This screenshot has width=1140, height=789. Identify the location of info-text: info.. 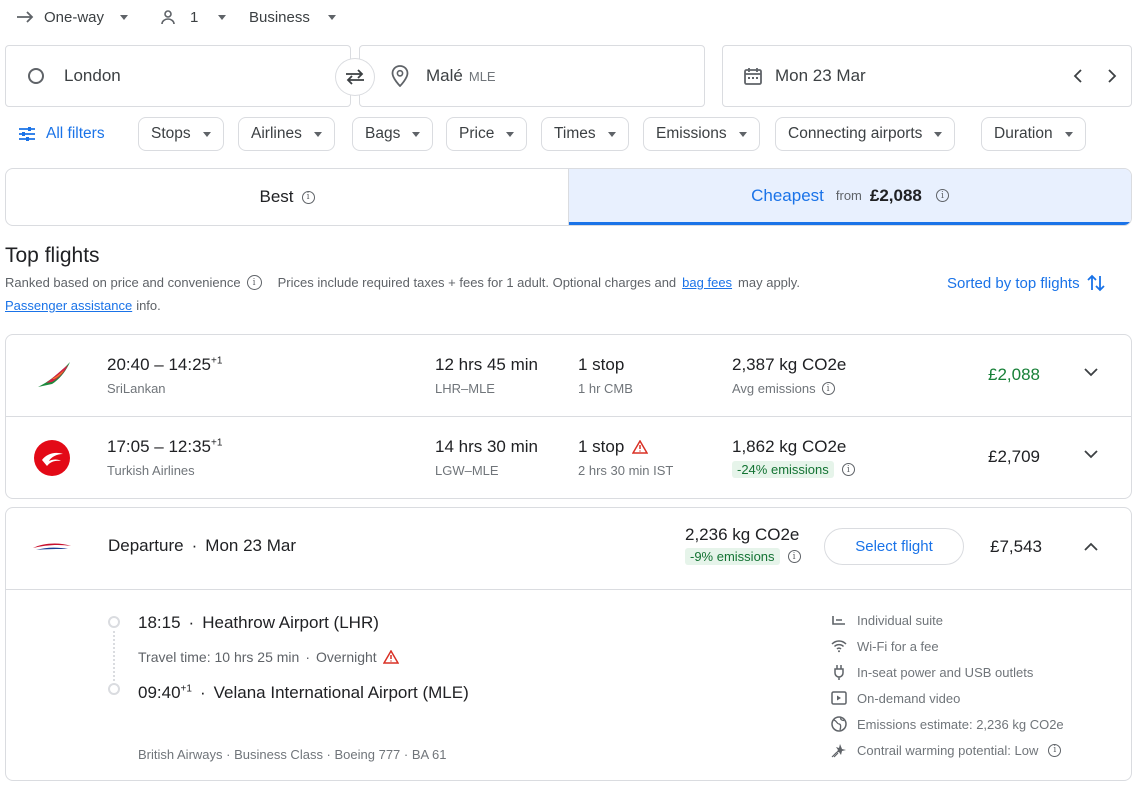
(148, 305).